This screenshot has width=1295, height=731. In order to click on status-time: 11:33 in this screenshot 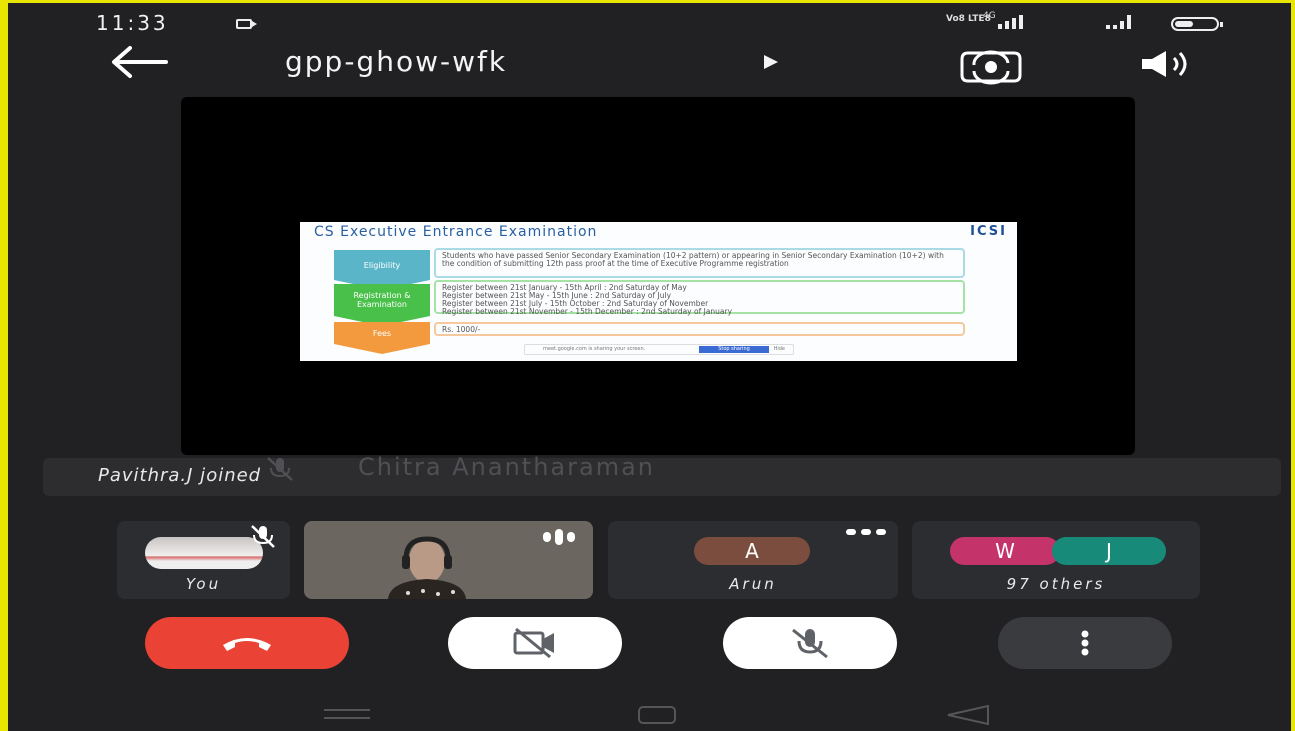, I will do `click(132, 23)`.